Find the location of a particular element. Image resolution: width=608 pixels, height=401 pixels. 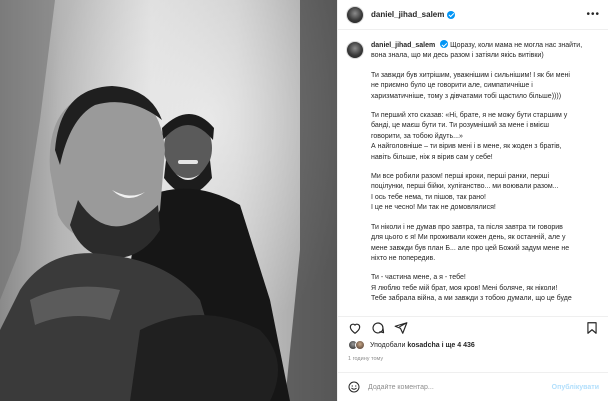

caption-author-avatar is located at coordinates (355, 50).